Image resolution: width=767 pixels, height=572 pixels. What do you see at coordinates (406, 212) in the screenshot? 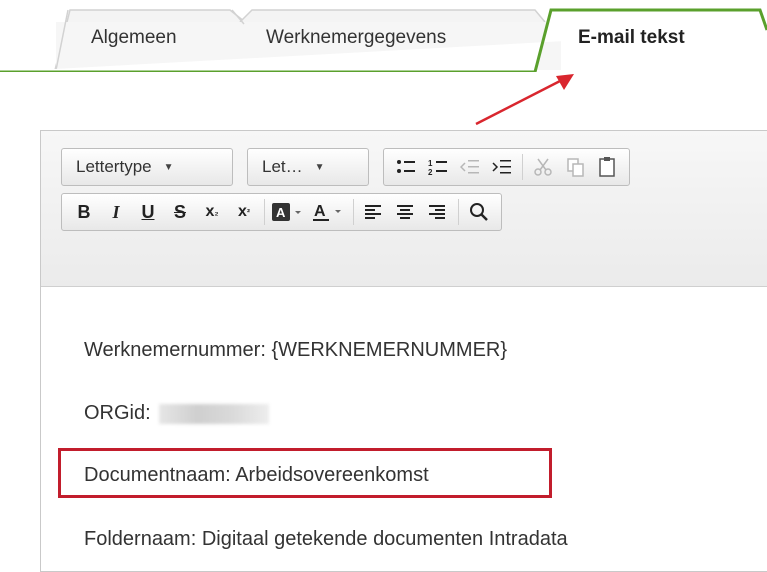
I see `align-center-icon` at bounding box center [406, 212].